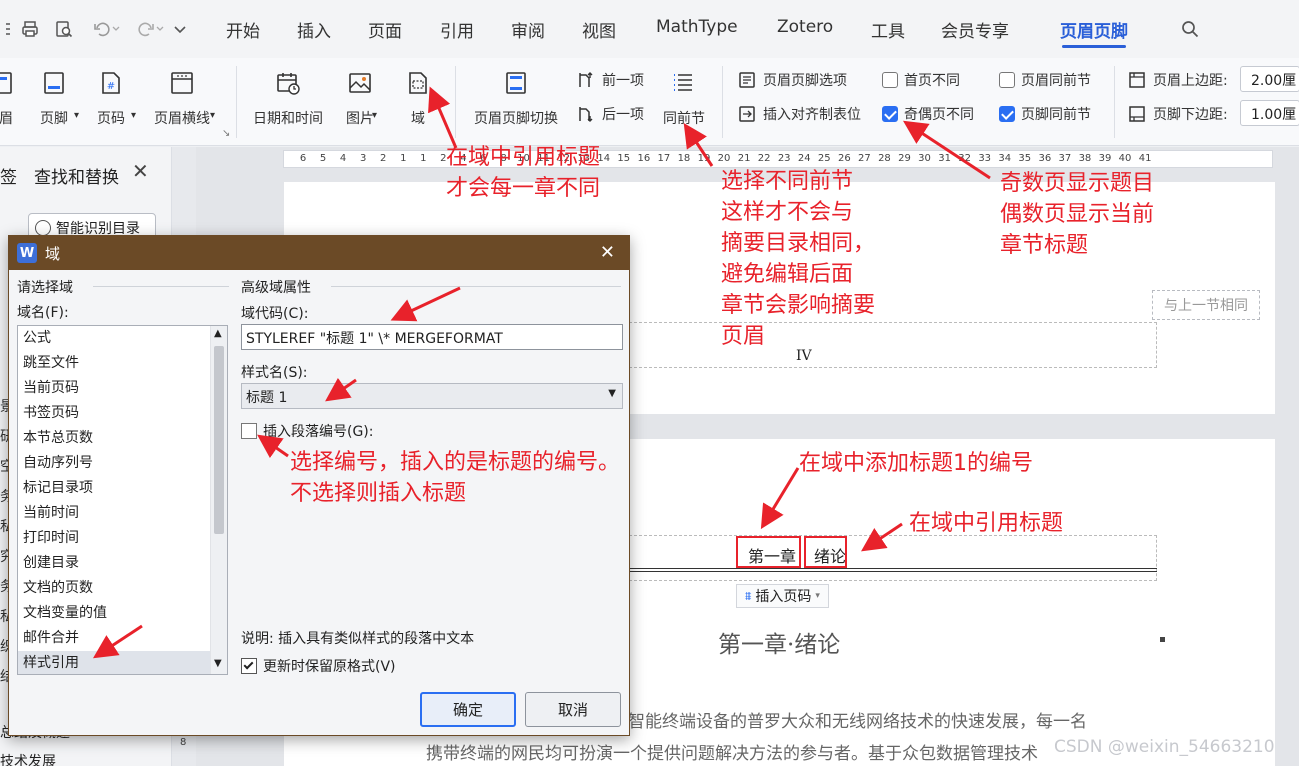 This screenshot has height=766, width=1299. What do you see at coordinates (45, 288) in the screenshot?
I see `choose-field-group-label: 请选择域` at bounding box center [45, 288].